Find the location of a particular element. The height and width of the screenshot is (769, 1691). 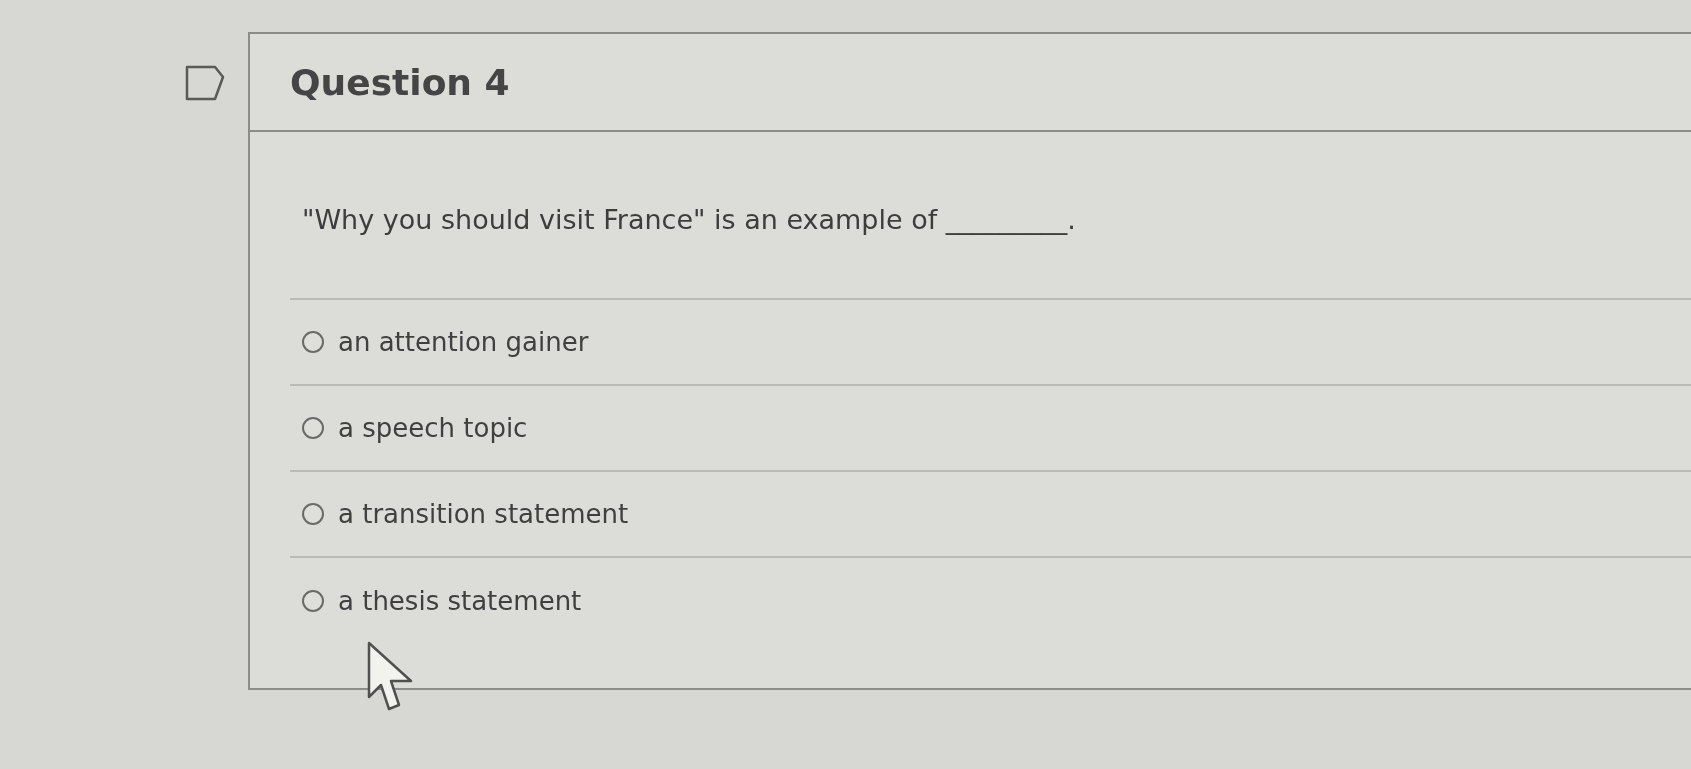

option-label: a speech topic is located at coordinates (433, 428).